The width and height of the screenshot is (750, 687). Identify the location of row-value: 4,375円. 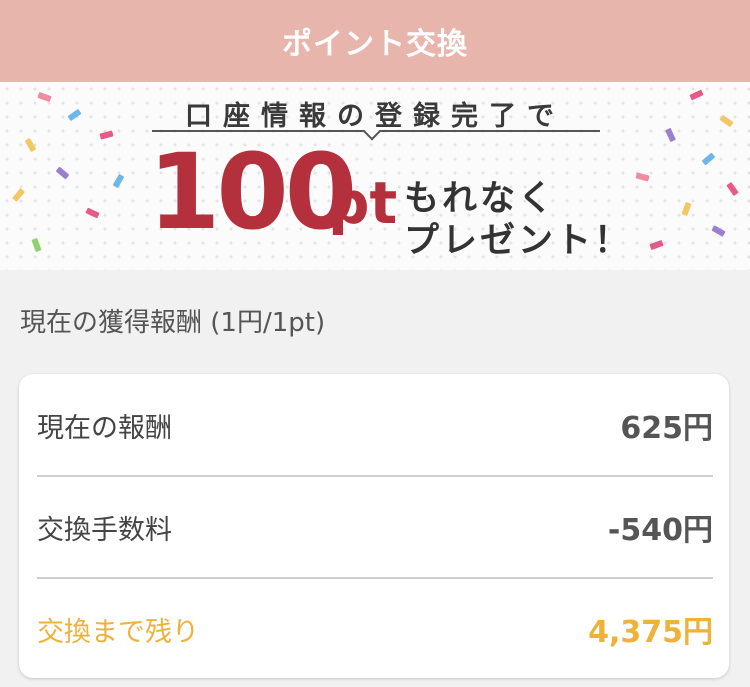
(650, 632).